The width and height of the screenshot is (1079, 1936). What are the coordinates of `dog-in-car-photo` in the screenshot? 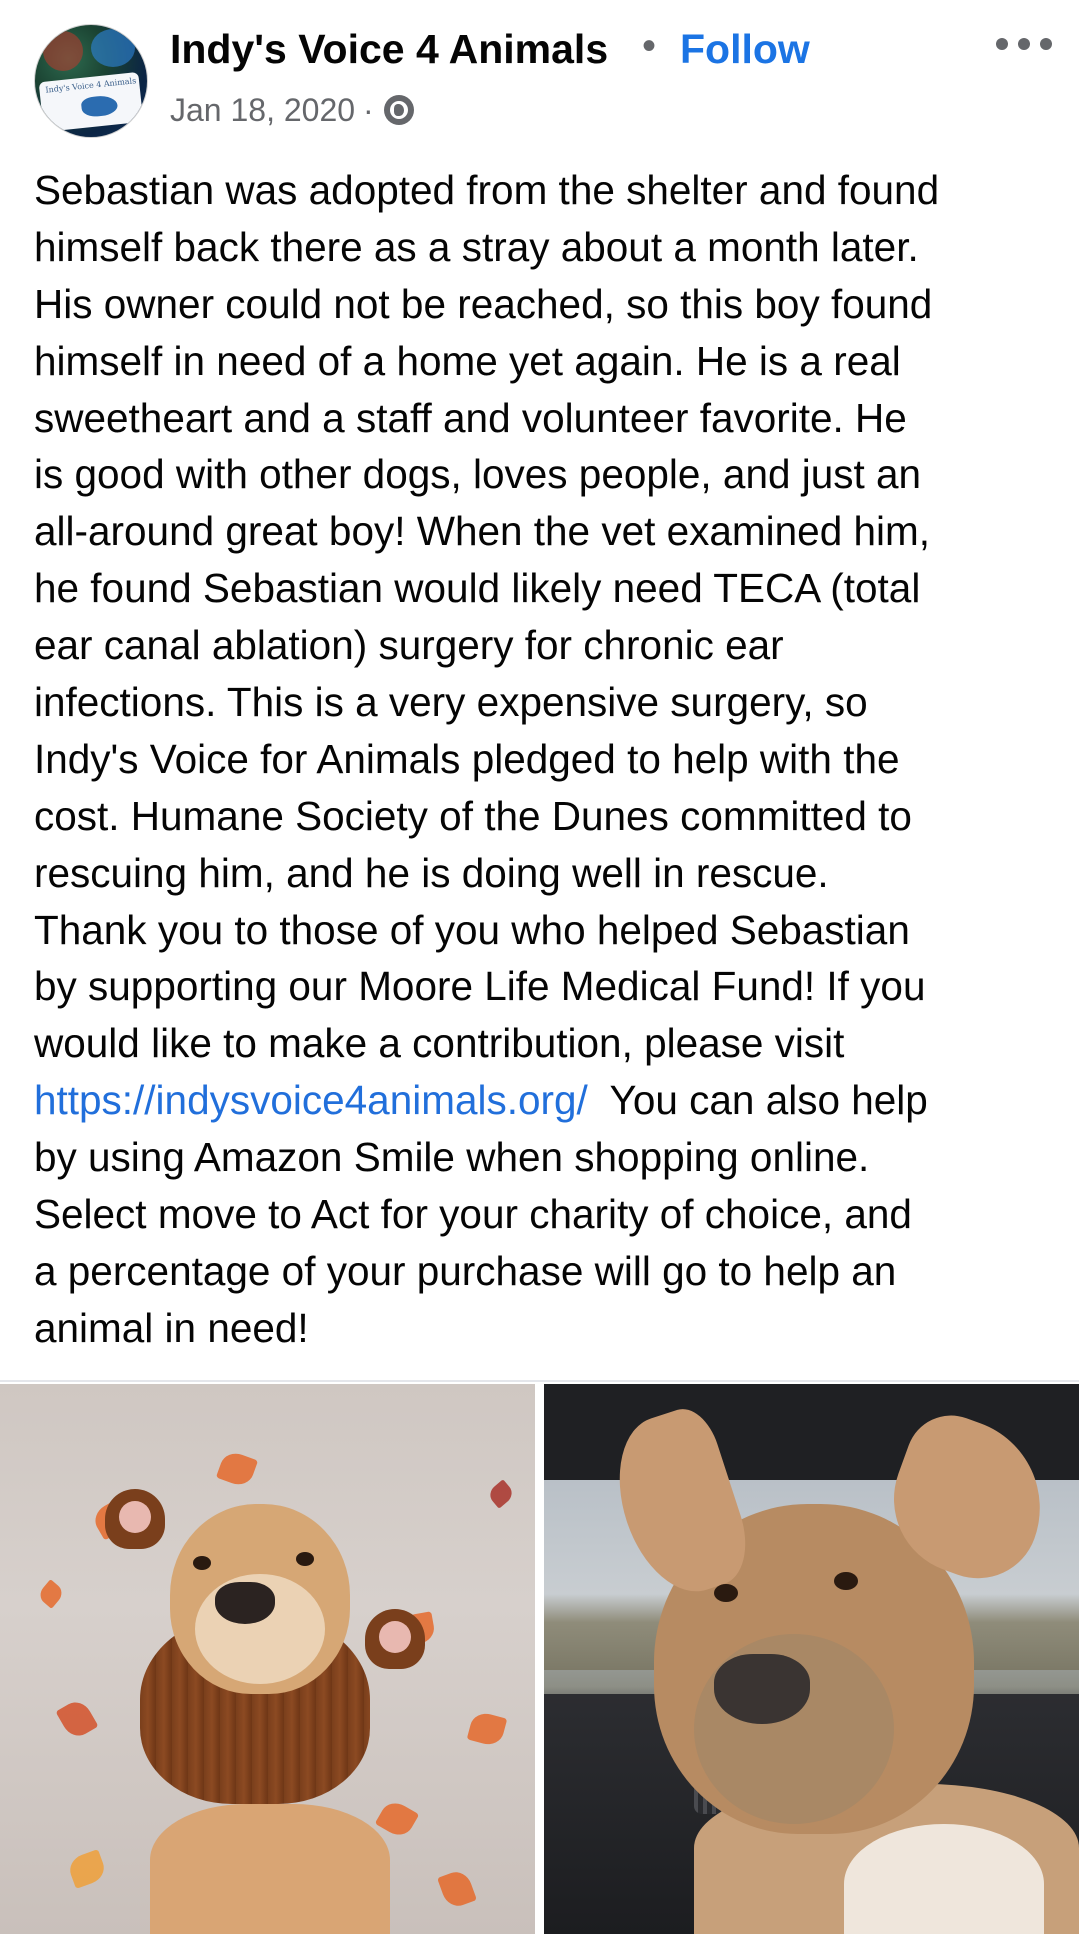 It's located at (811, 1659).